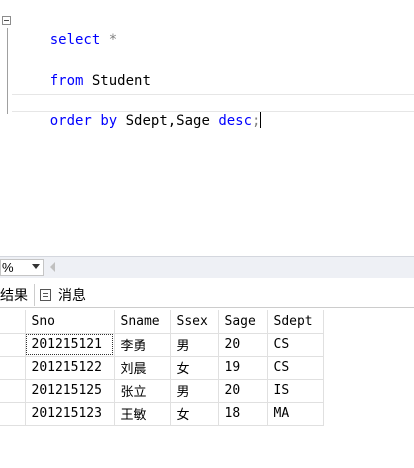 Image resolution: width=414 pixels, height=468 pixels. What do you see at coordinates (52, 267) in the screenshot?
I see `scroll-left-arrow-icon` at bounding box center [52, 267].